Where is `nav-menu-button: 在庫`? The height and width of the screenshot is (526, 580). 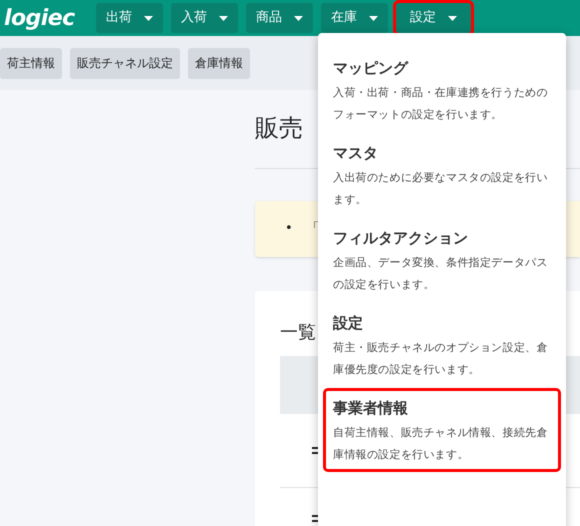
nav-menu-button: 在庫 is located at coordinates (354, 18).